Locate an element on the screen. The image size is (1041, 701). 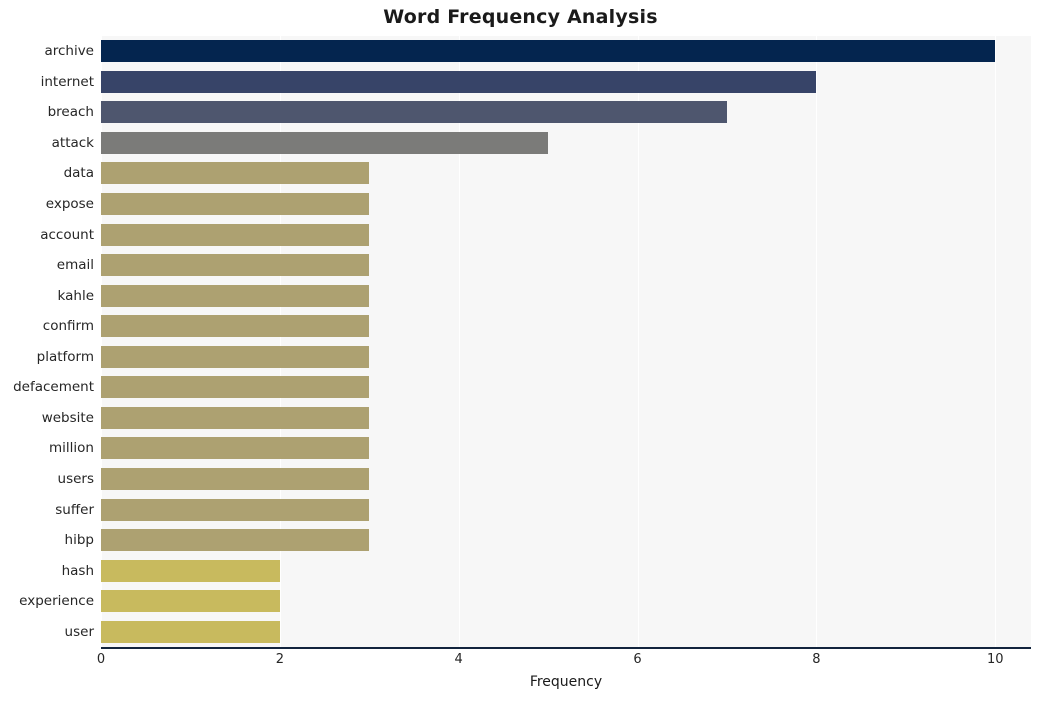
x-tick-label-2: 2 is located at coordinates (279, 659).